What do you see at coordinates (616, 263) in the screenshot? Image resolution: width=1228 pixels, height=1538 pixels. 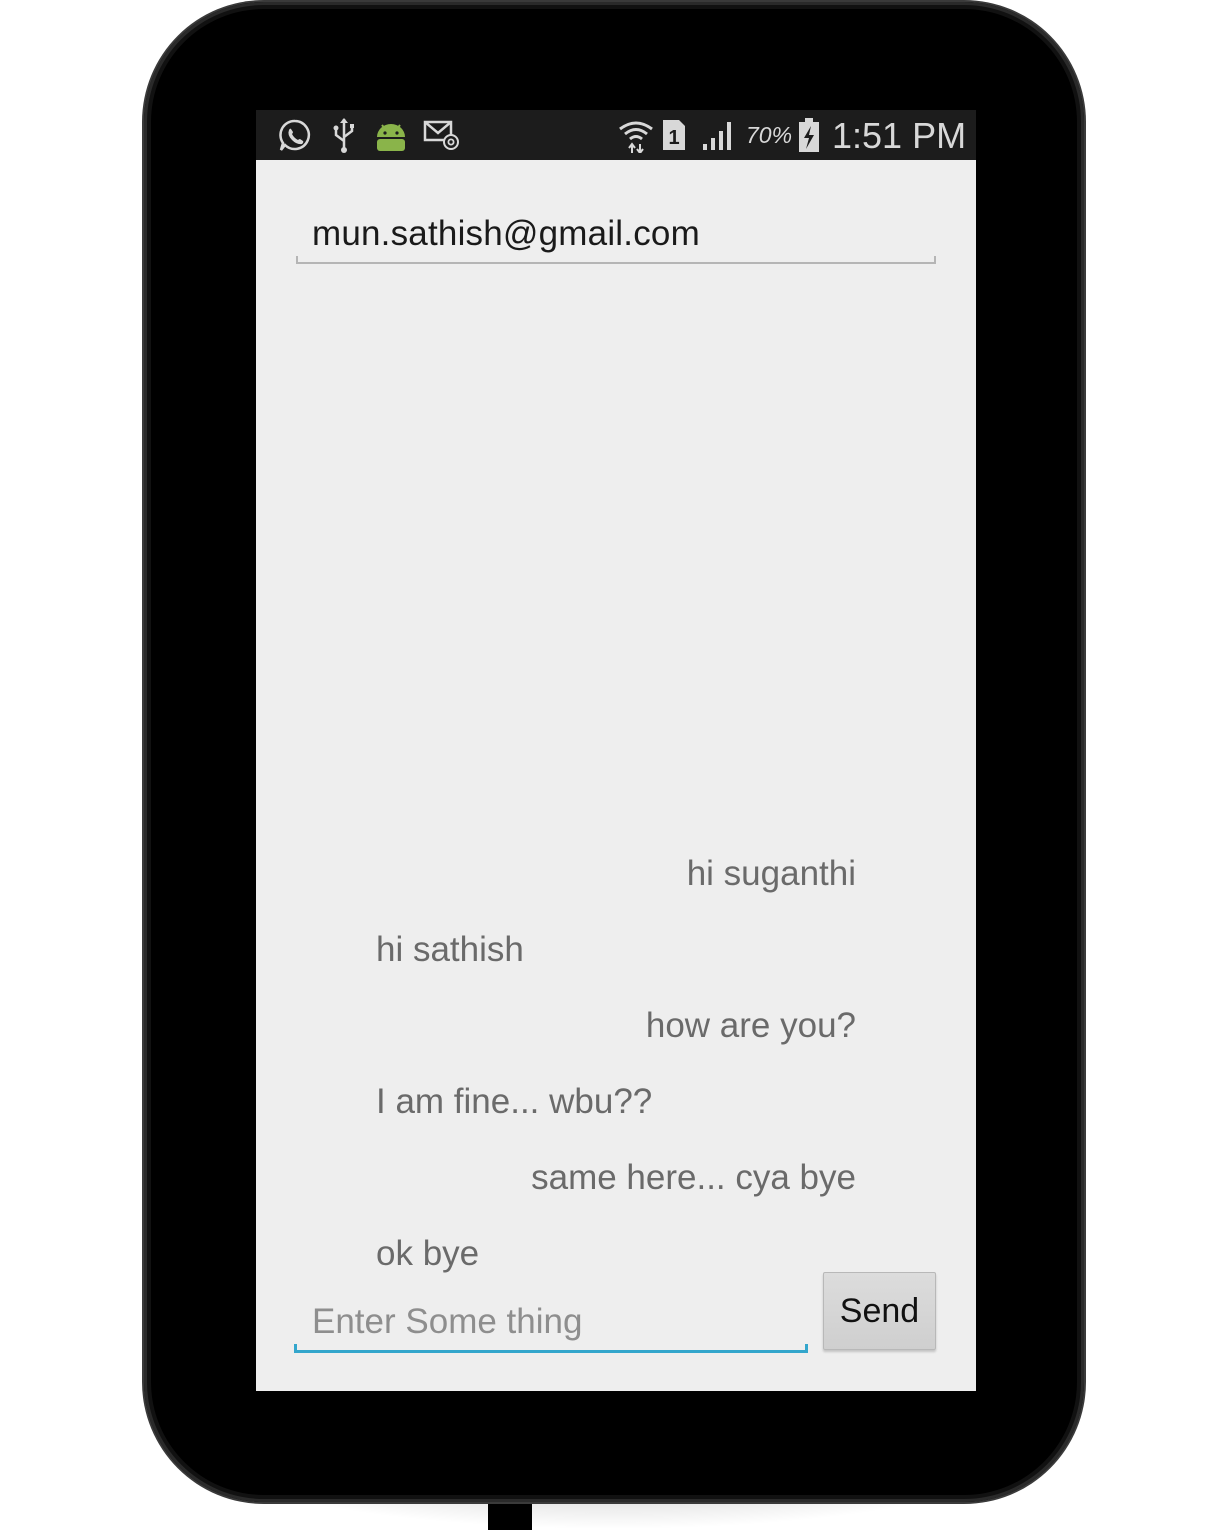 I see `email-field-underline` at bounding box center [616, 263].